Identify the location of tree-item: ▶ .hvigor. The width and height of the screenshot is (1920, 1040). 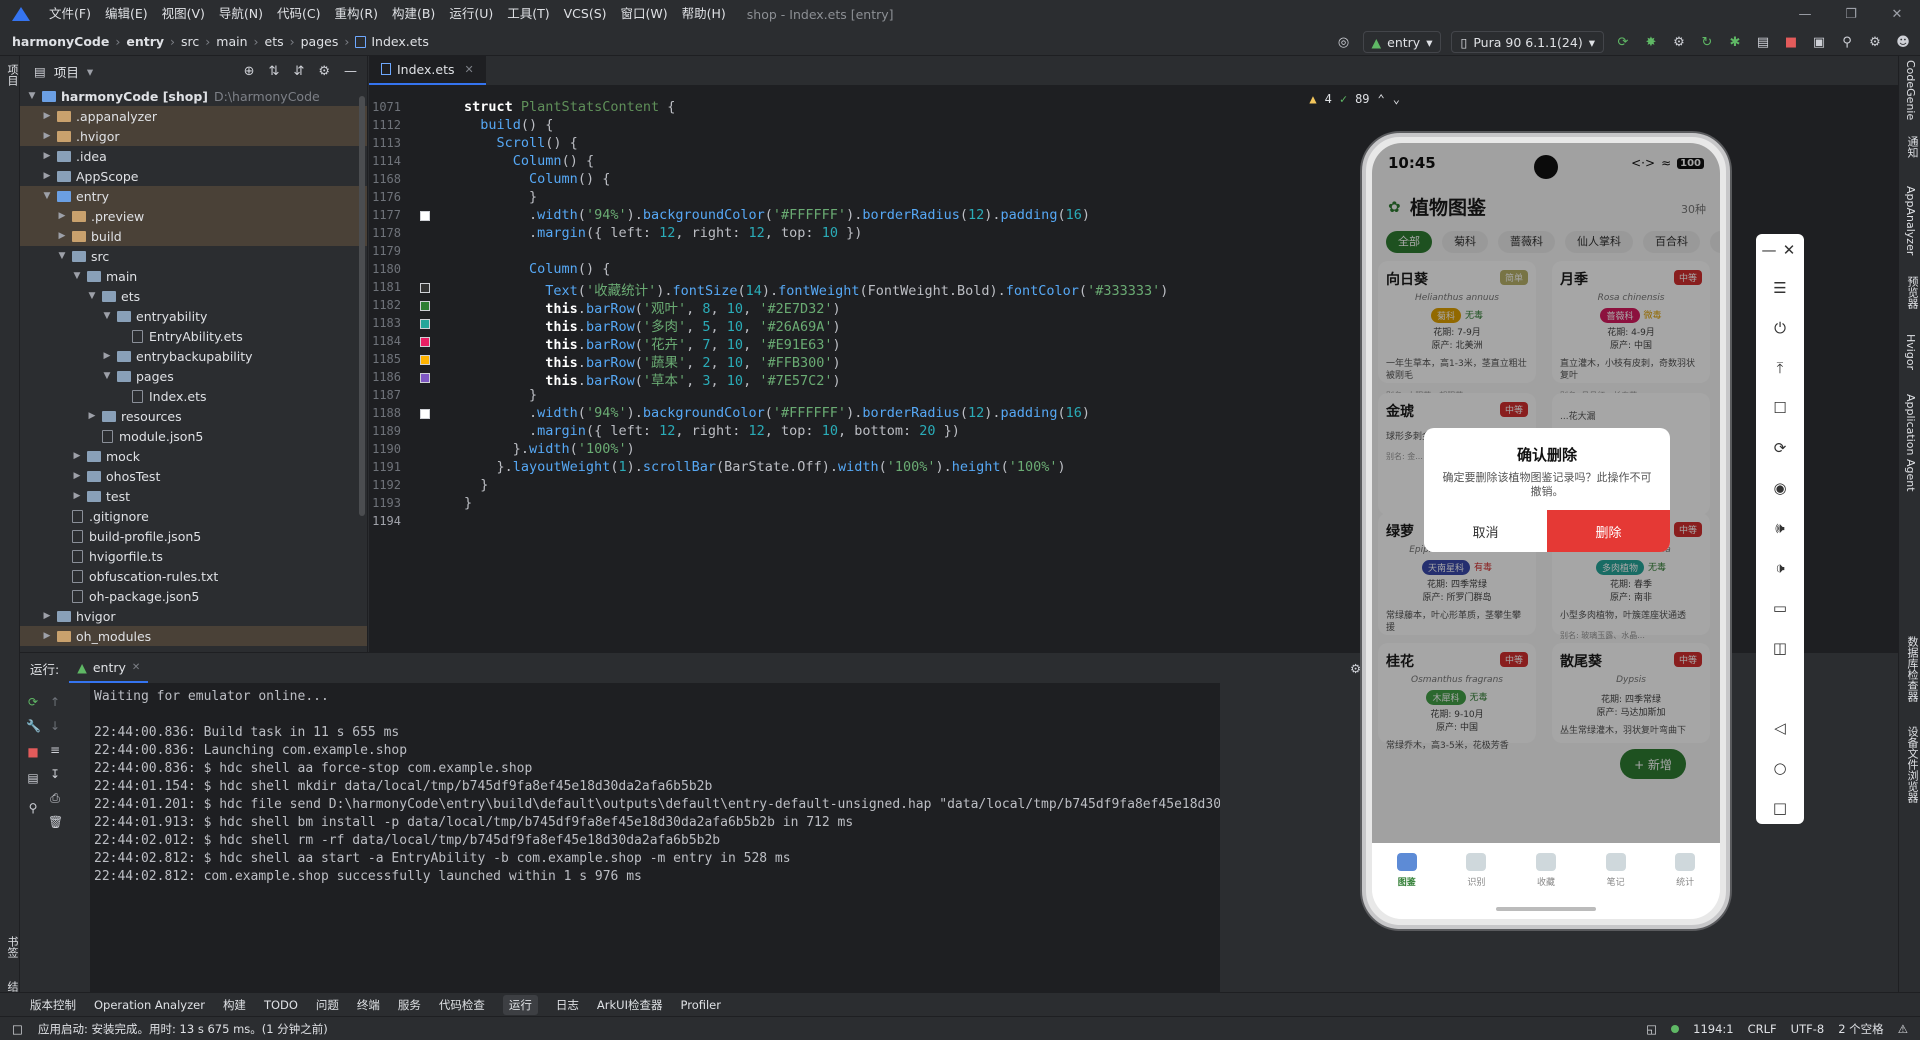
(193, 136).